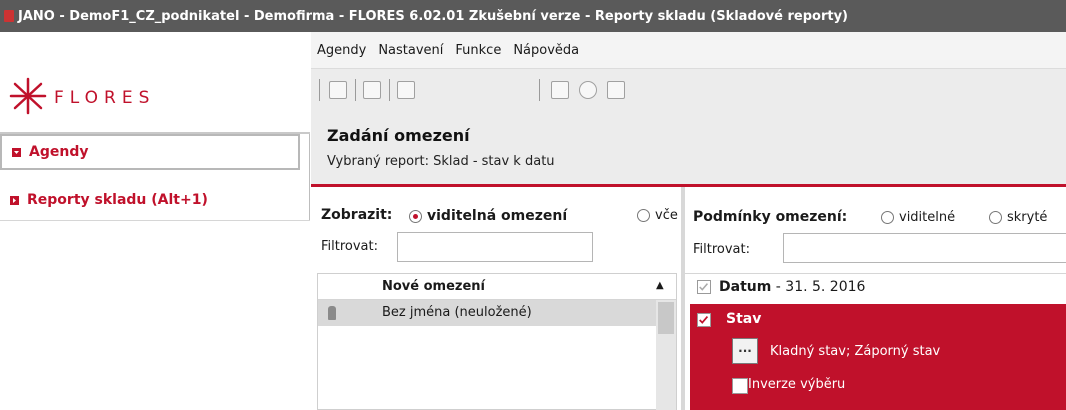 The width and height of the screenshot is (1066, 410). I want to click on row-label: Bez jména (neuložené), so click(457, 312).